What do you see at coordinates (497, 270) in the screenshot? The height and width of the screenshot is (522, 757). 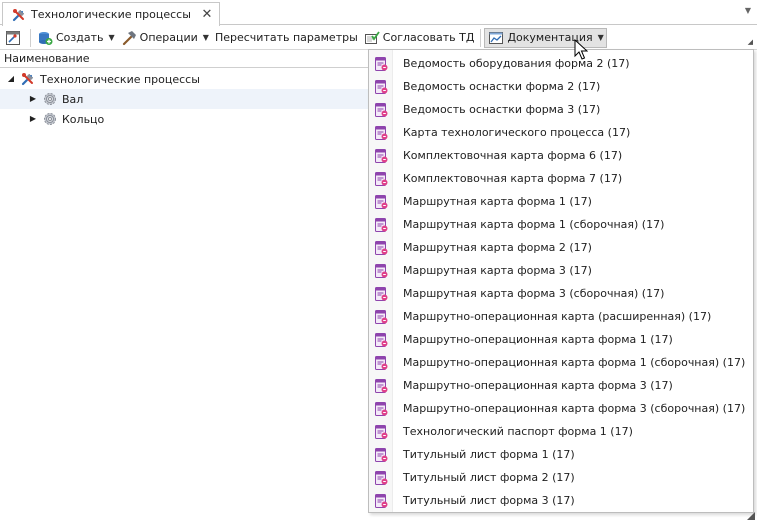 I see `menu-item-label: Маршрутная карта форма 3 (17)` at bounding box center [497, 270].